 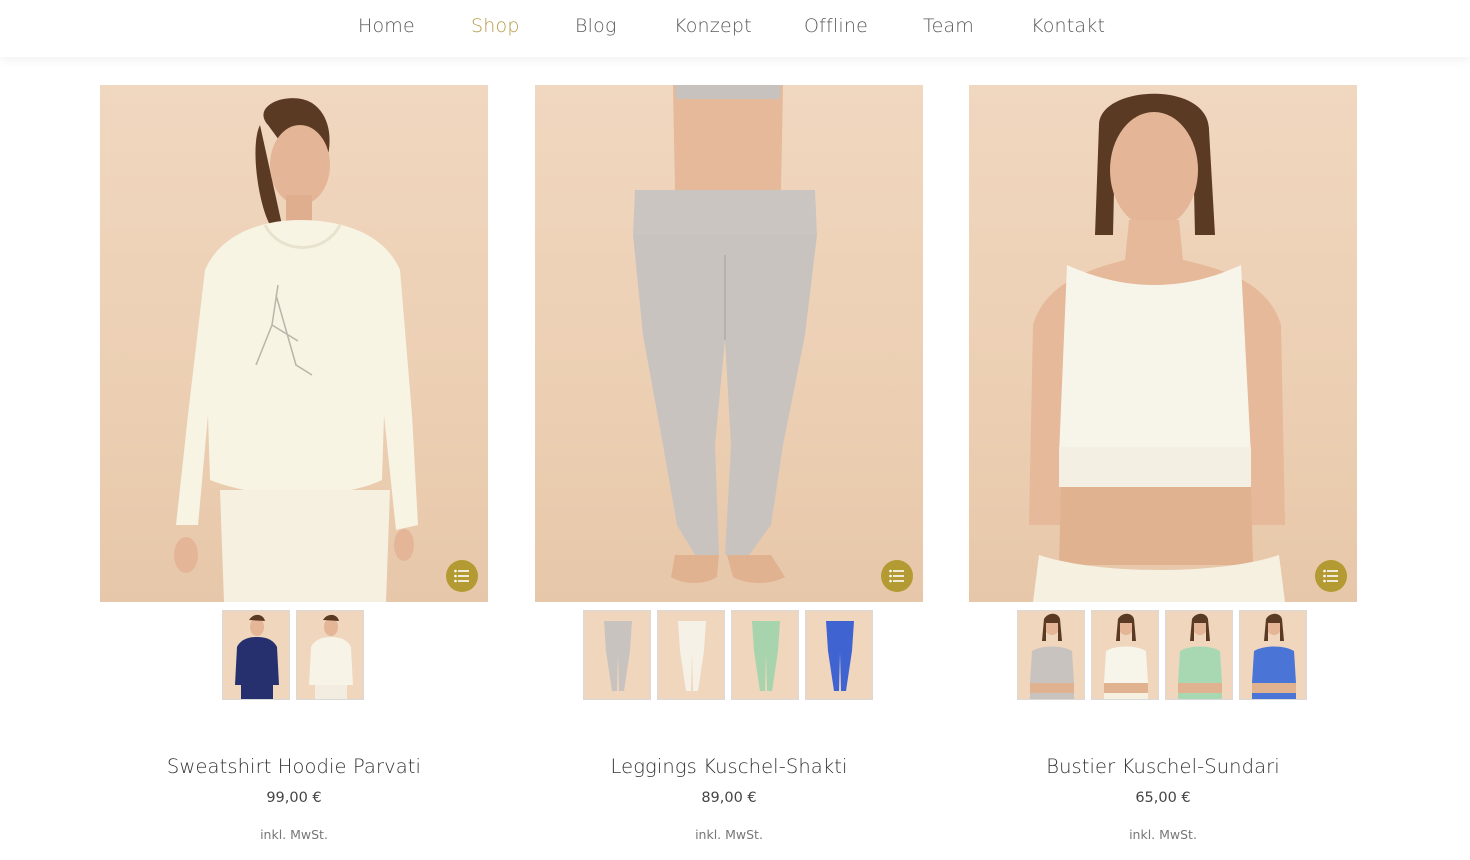 What do you see at coordinates (1163, 766) in the screenshot?
I see `product-title: Bustier Kuschel-Sundari` at bounding box center [1163, 766].